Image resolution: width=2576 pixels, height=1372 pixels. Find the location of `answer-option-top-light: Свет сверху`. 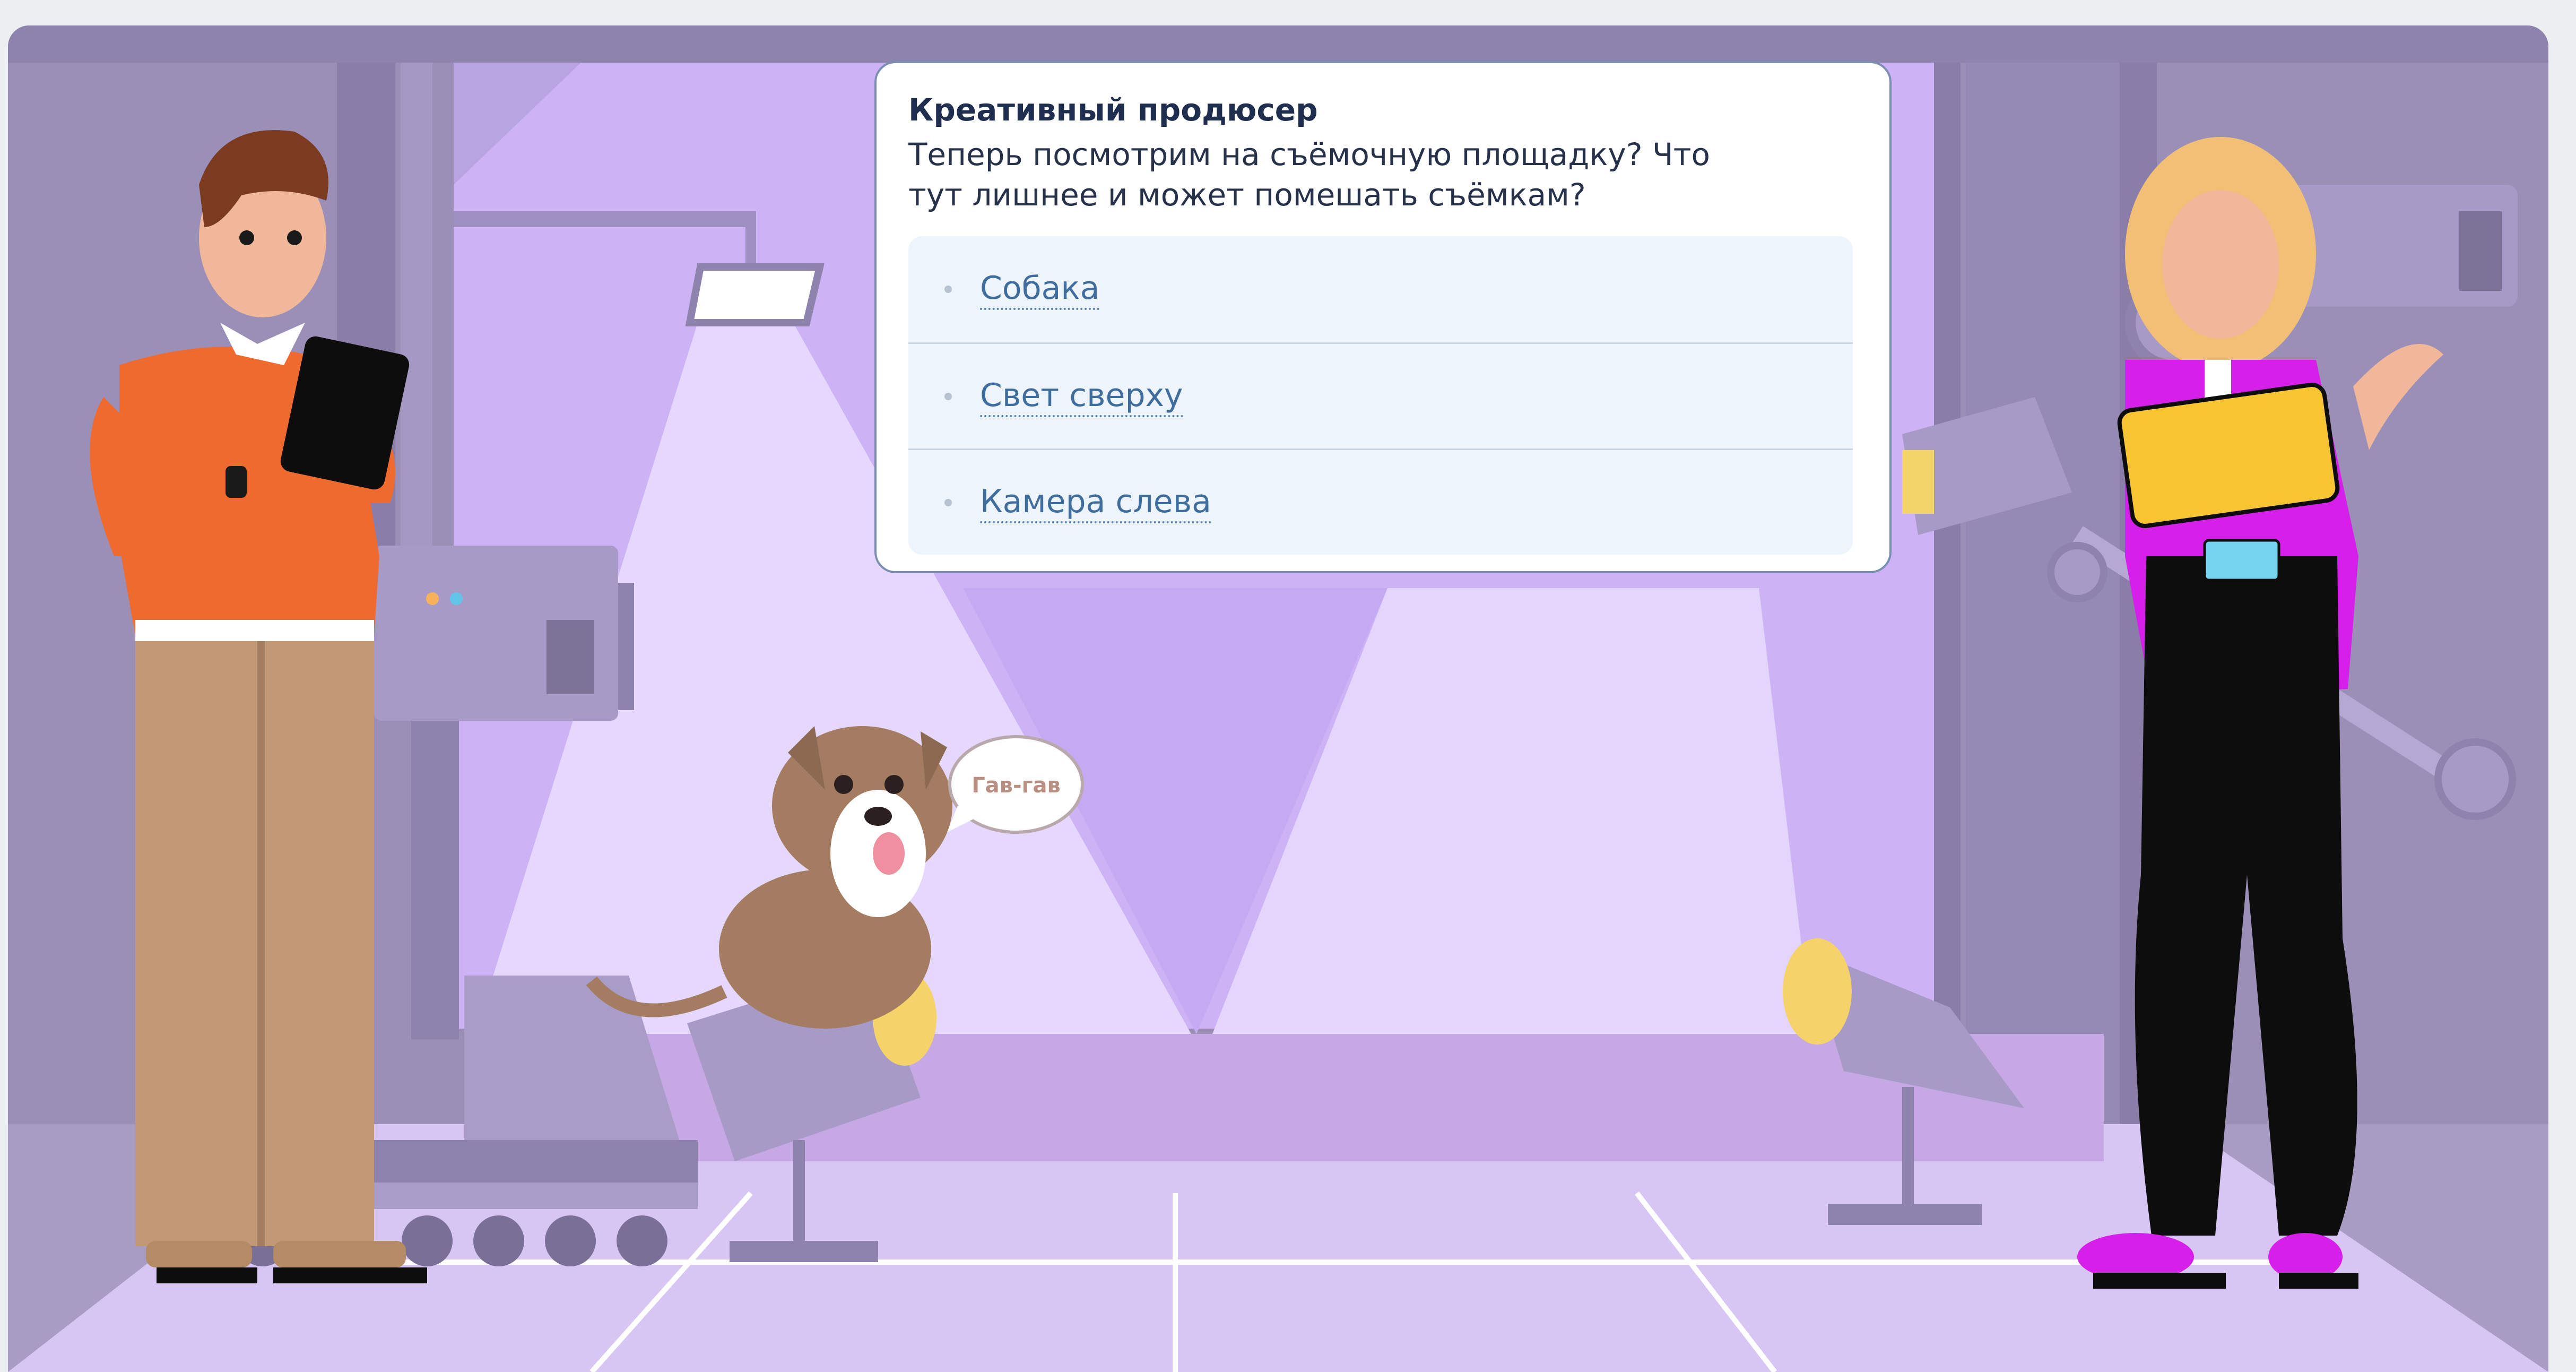

answer-option-top-light: Свет сверху is located at coordinates (1380, 395).